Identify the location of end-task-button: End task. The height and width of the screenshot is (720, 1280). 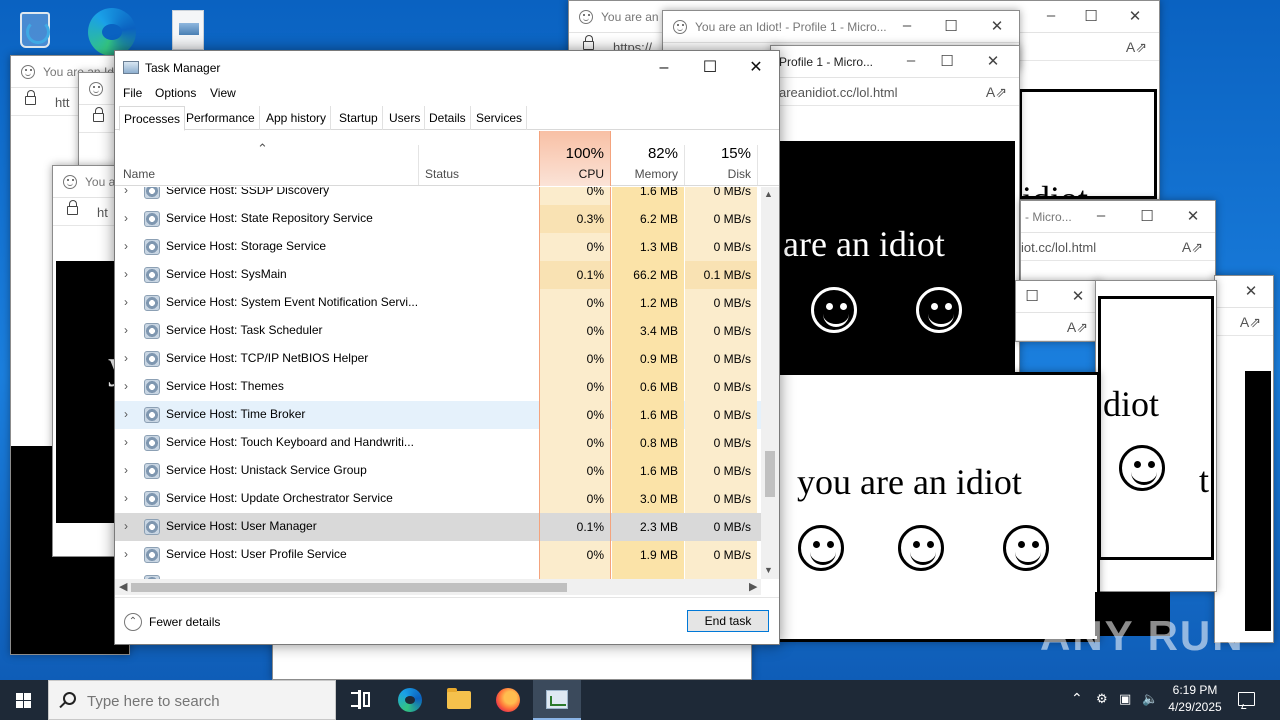
(728, 621).